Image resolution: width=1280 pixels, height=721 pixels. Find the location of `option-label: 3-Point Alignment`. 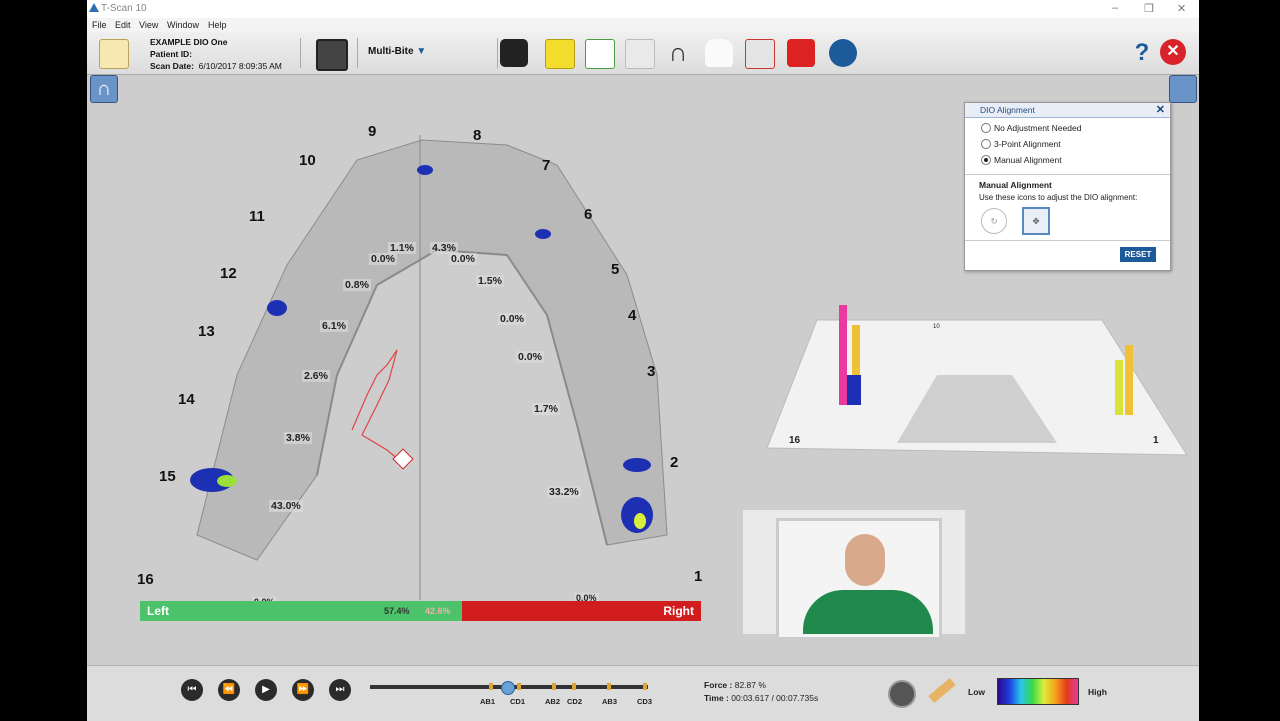

option-label: 3-Point Alignment is located at coordinates (1027, 144).